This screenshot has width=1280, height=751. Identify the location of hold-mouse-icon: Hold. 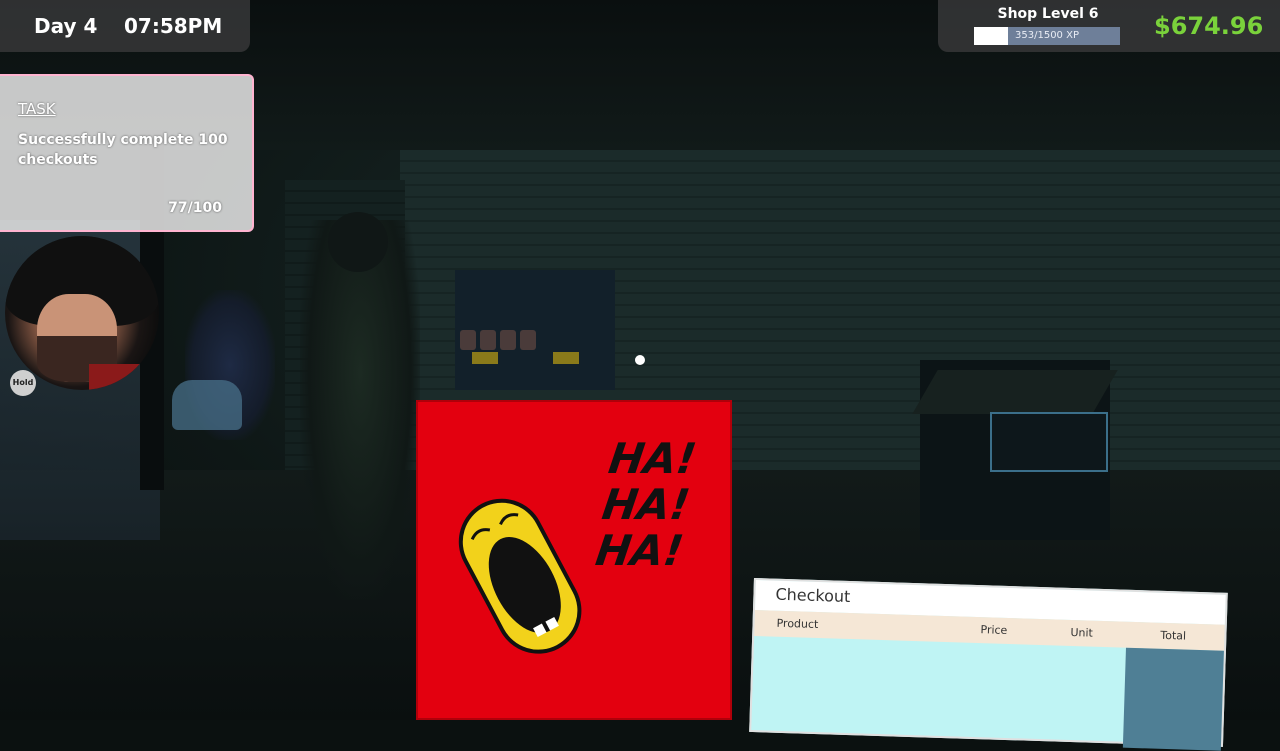
(23, 383).